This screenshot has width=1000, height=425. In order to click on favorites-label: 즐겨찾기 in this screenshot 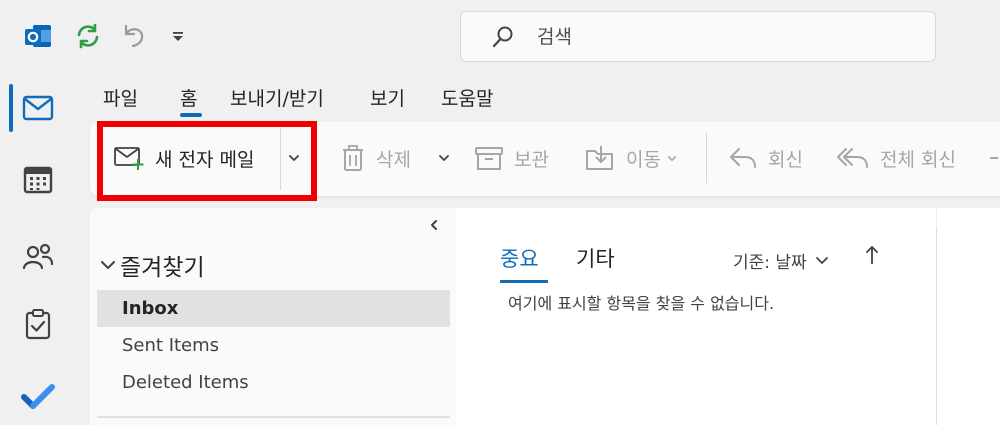, I will do `click(162, 268)`.